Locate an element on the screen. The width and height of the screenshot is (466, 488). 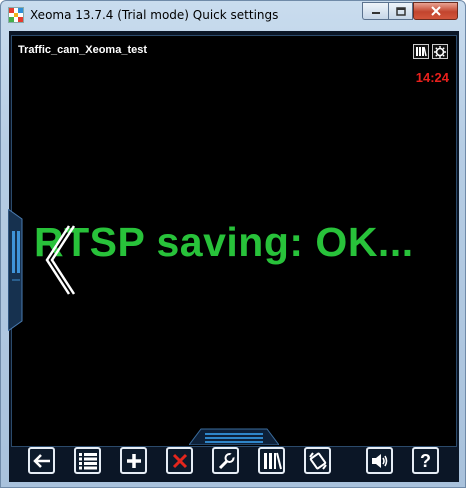
maximize-icon is located at coordinates (400, 11).